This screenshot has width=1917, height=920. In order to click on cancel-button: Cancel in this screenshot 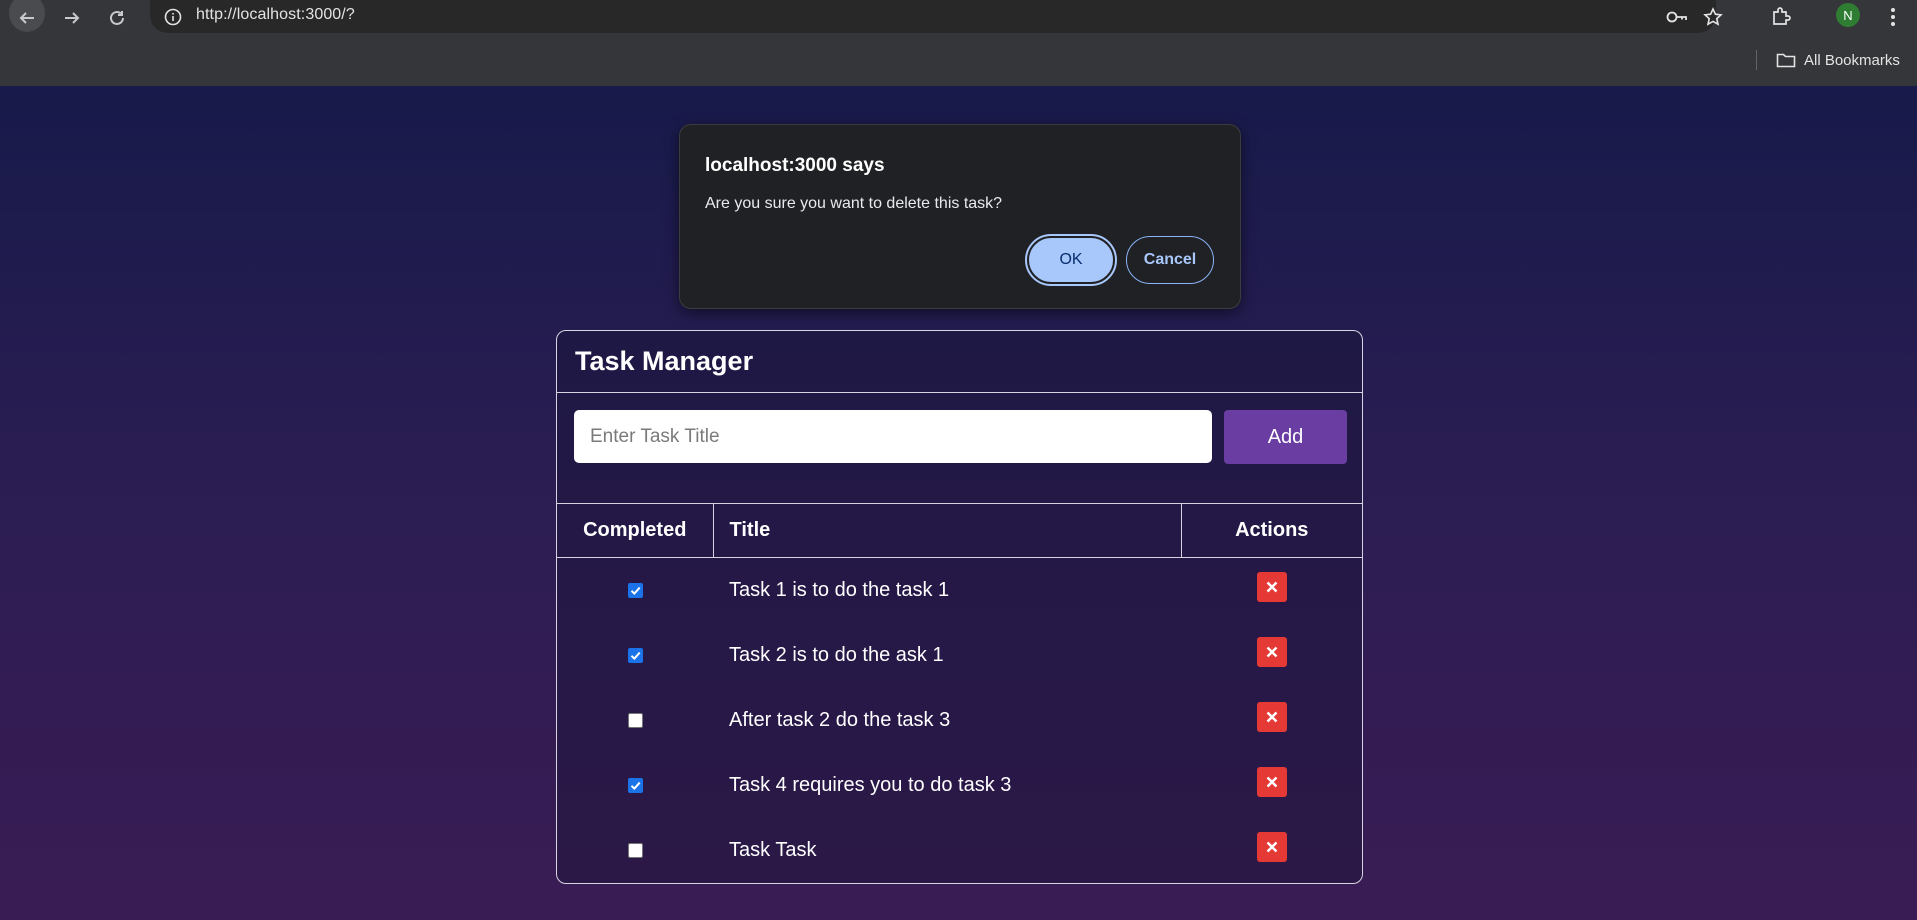, I will do `click(1170, 260)`.